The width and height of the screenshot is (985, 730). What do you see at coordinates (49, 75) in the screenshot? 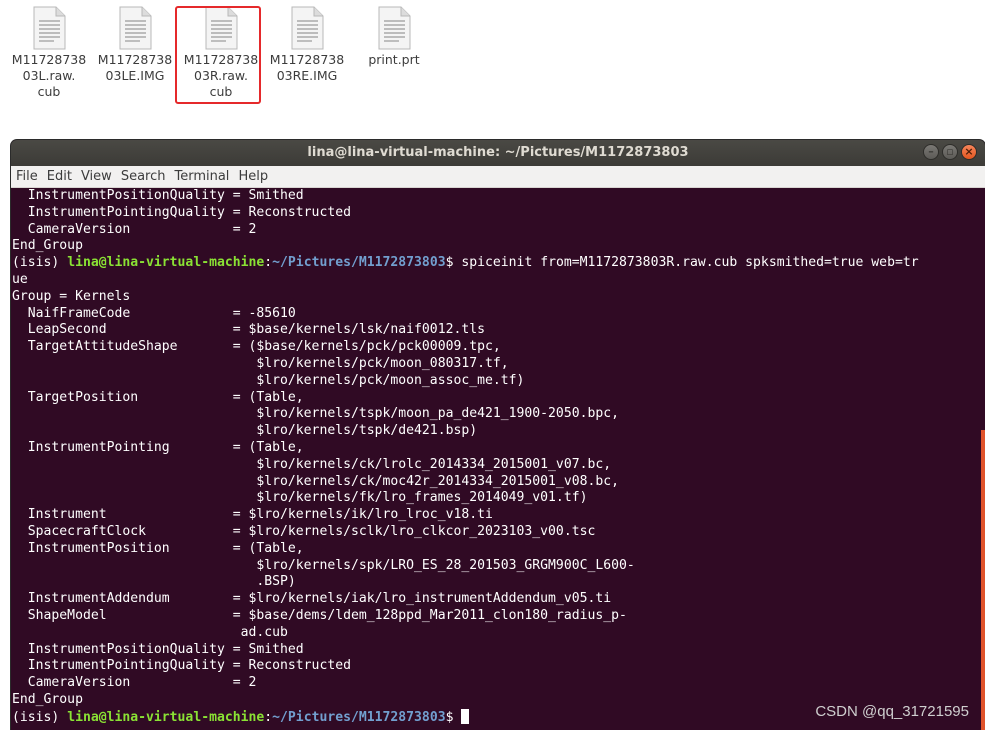
I see `file-name-label: M11728738 03L.raw. cub` at bounding box center [49, 75].